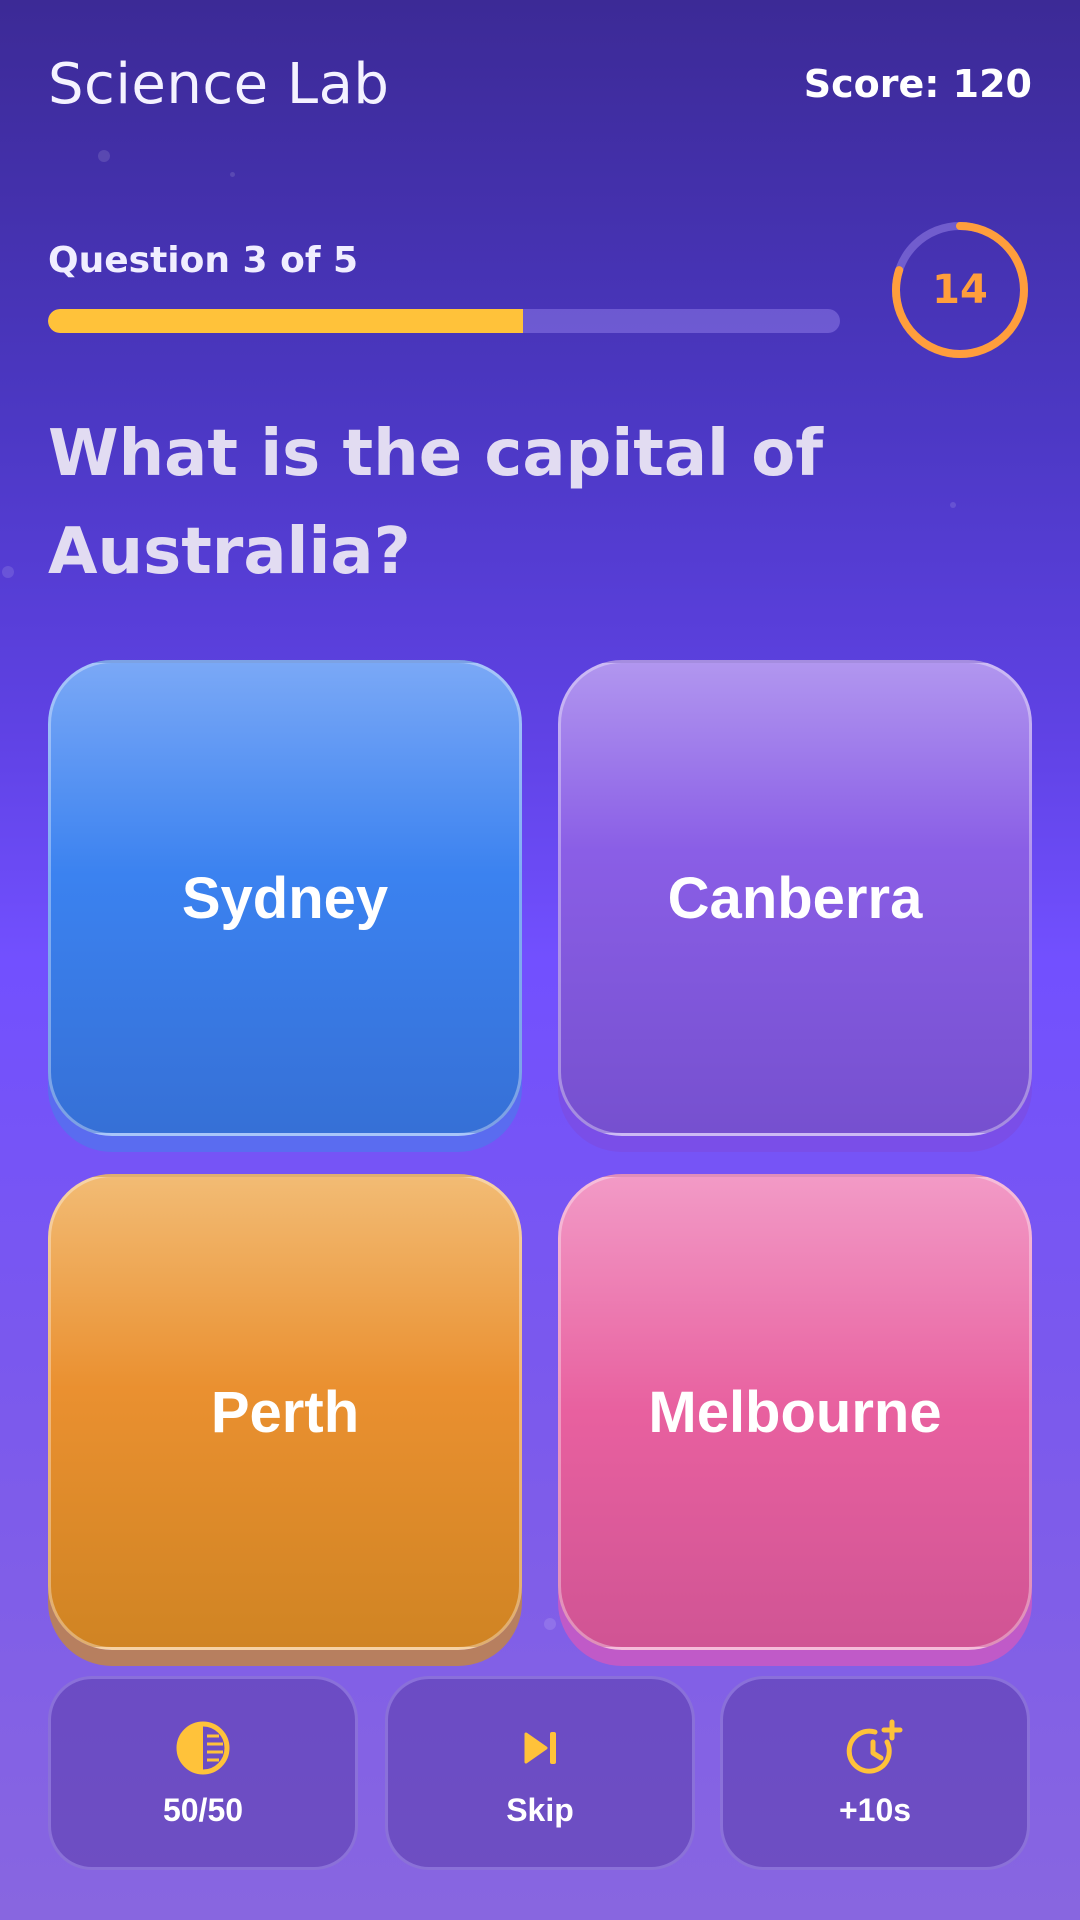  I want to click on app-header: Science Lab Score: 120, so click(540, 84).